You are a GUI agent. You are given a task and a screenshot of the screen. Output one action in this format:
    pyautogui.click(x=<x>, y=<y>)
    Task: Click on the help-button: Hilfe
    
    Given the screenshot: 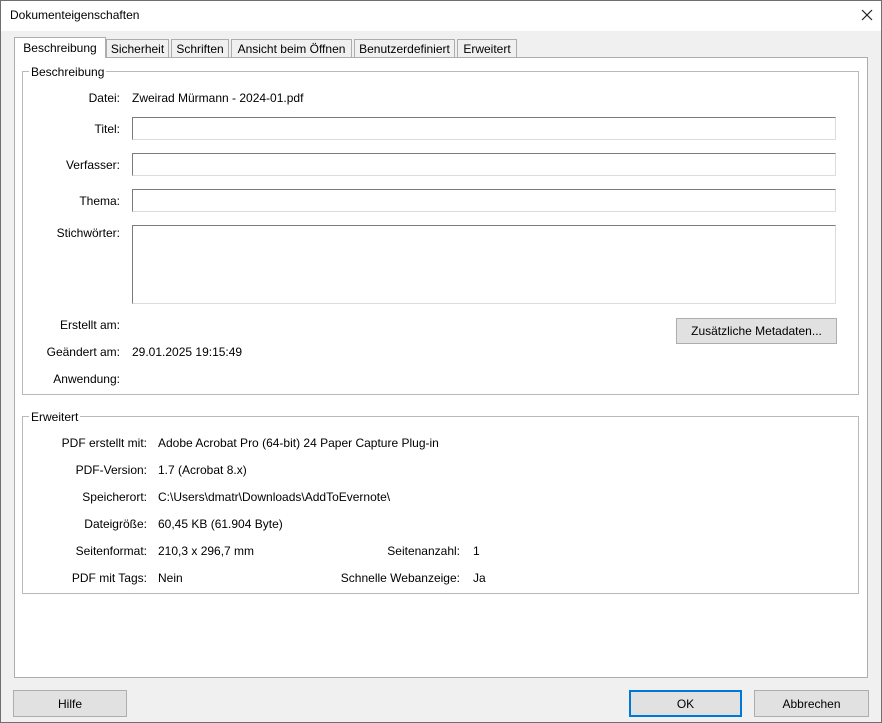 What is the action you would take?
    pyautogui.click(x=70, y=703)
    